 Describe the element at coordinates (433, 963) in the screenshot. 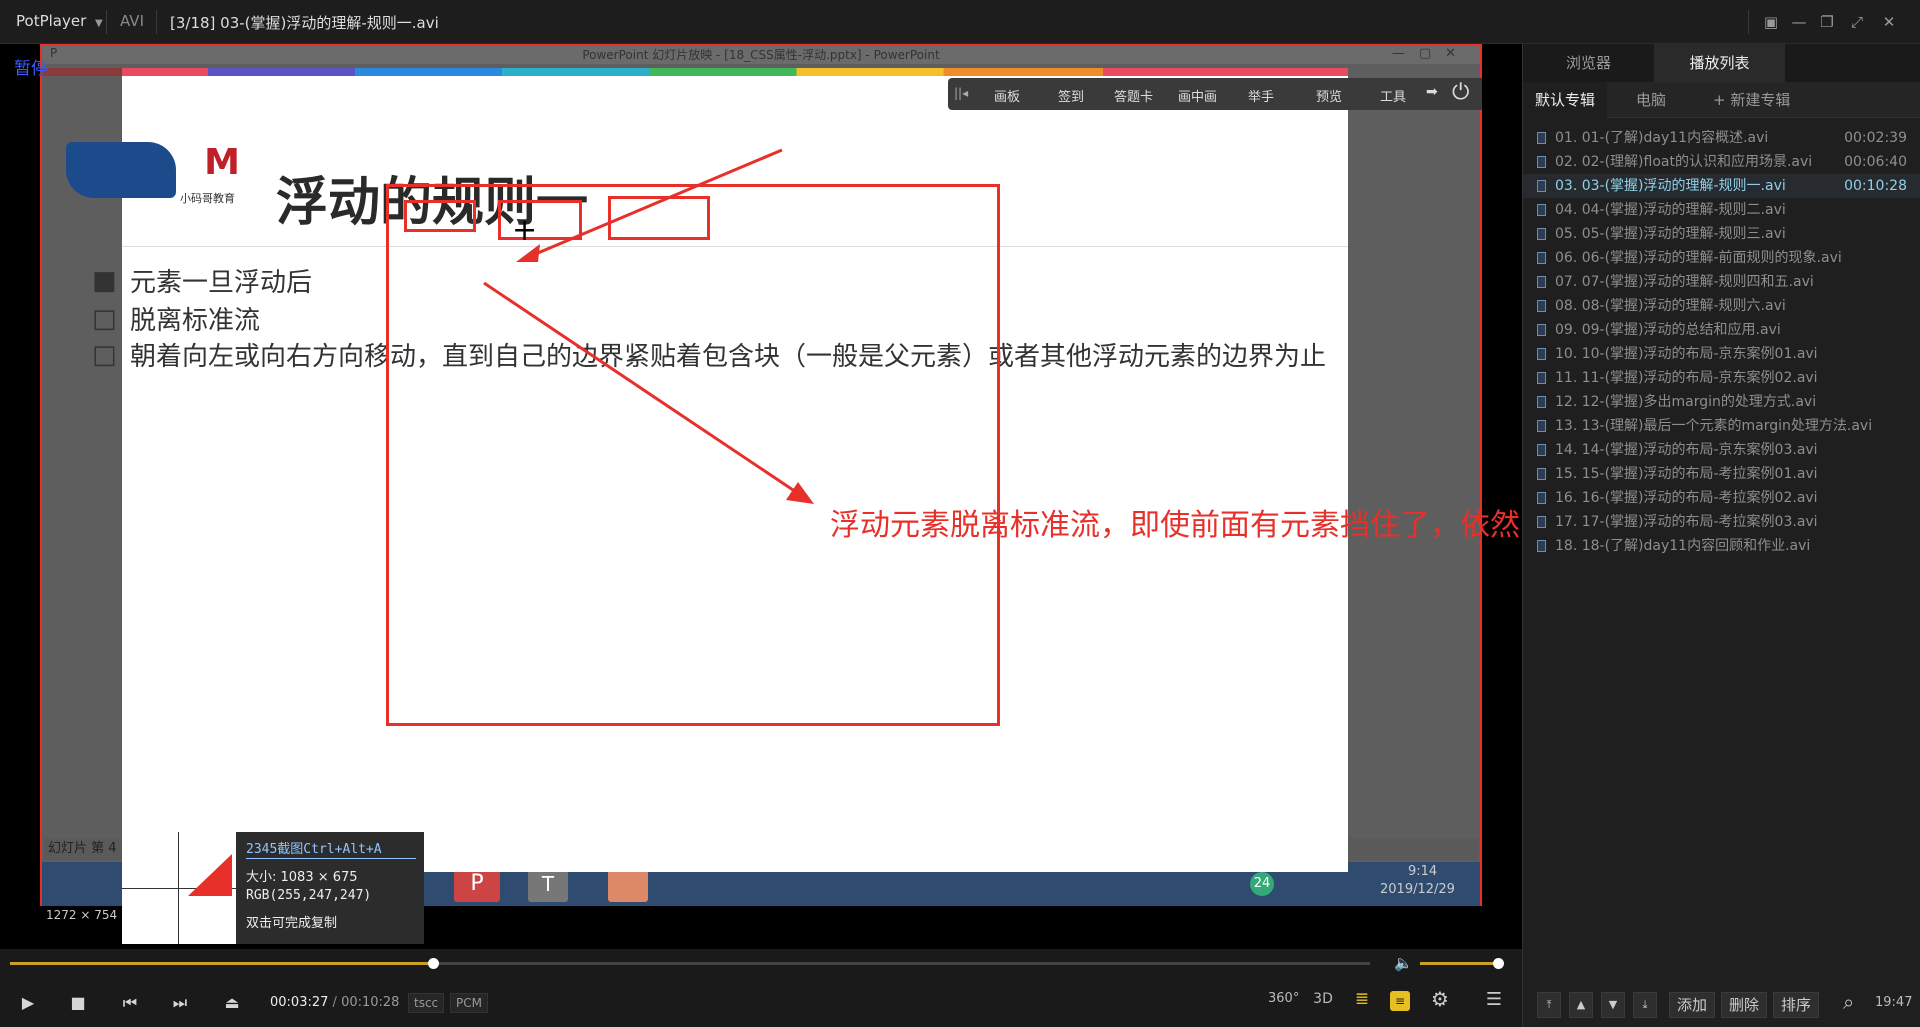

I see `seek-handle` at that location.